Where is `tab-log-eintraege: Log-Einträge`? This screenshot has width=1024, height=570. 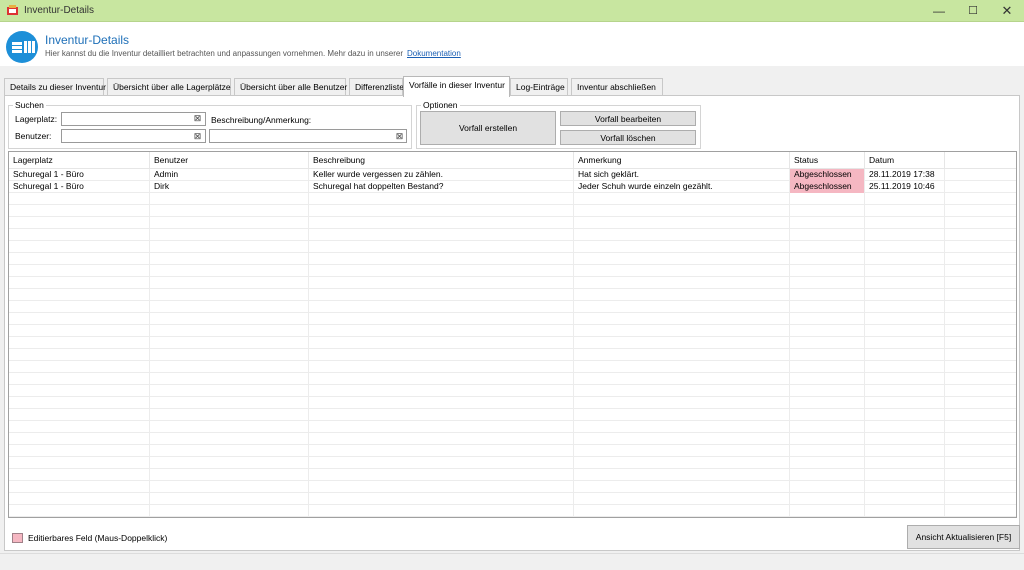 tab-log-eintraege: Log-Einträge is located at coordinates (539, 87).